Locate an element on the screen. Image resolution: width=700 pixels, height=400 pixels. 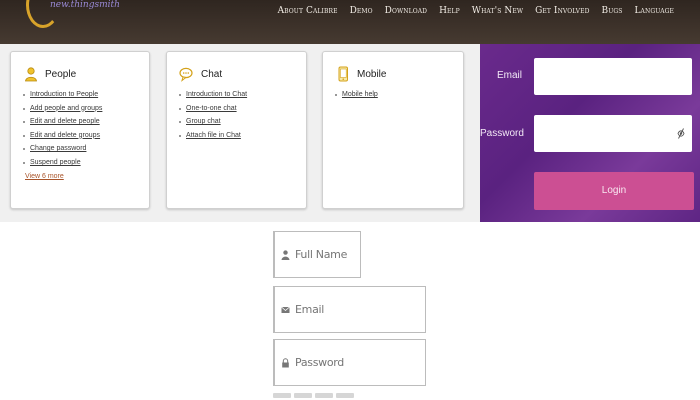
nav-demo: Demo is located at coordinates (361, 11).